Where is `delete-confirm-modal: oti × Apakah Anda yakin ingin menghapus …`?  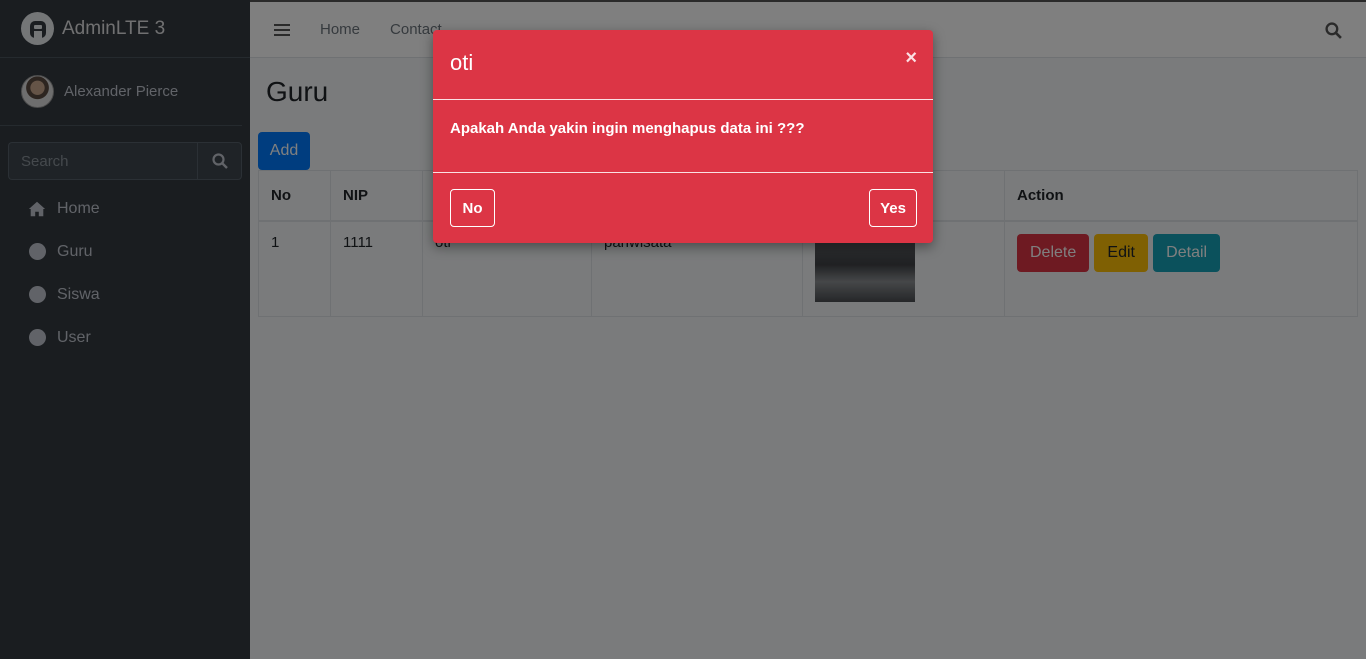
delete-confirm-modal: oti × Apakah Anda yakin ingin menghapus … is located at coordinates (683, 136).